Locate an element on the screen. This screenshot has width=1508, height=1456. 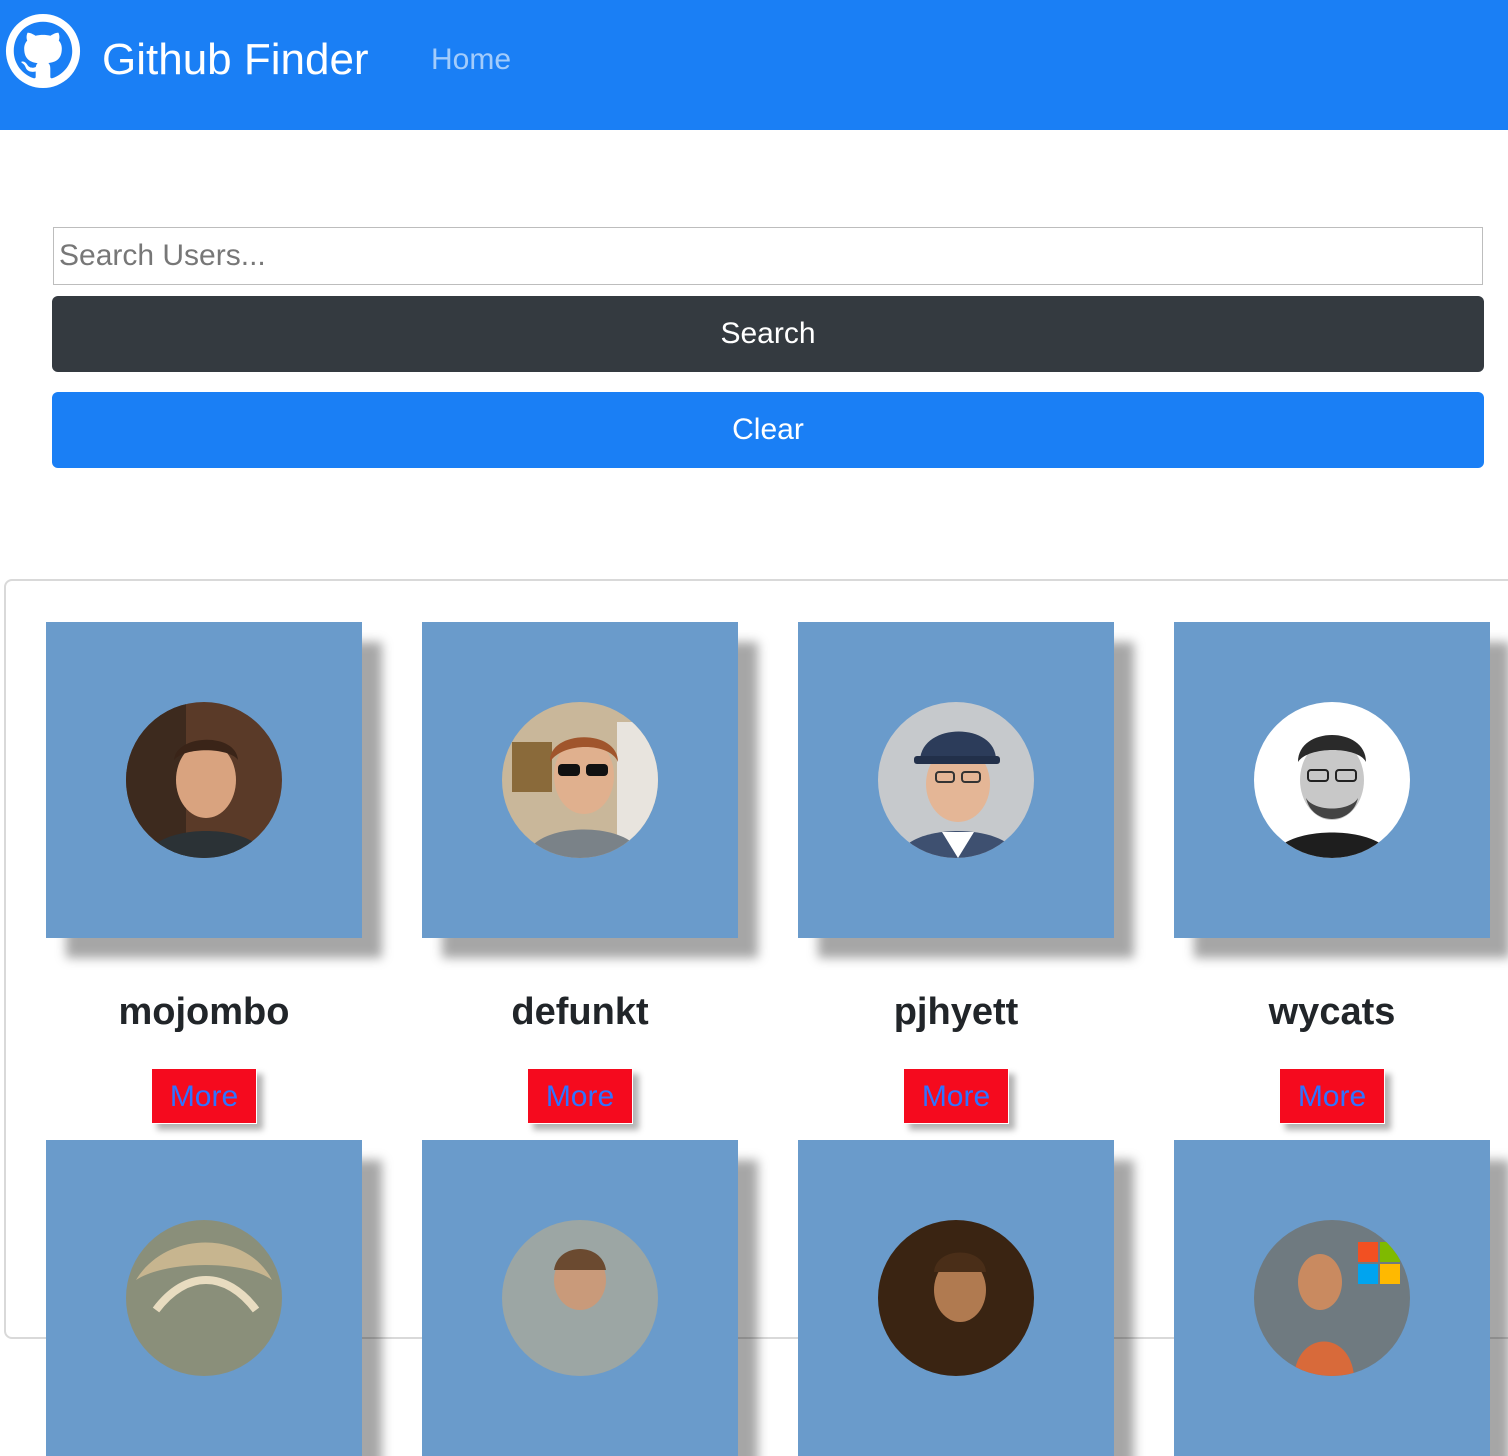
search-button: Search is located at coordinates (768, 334).